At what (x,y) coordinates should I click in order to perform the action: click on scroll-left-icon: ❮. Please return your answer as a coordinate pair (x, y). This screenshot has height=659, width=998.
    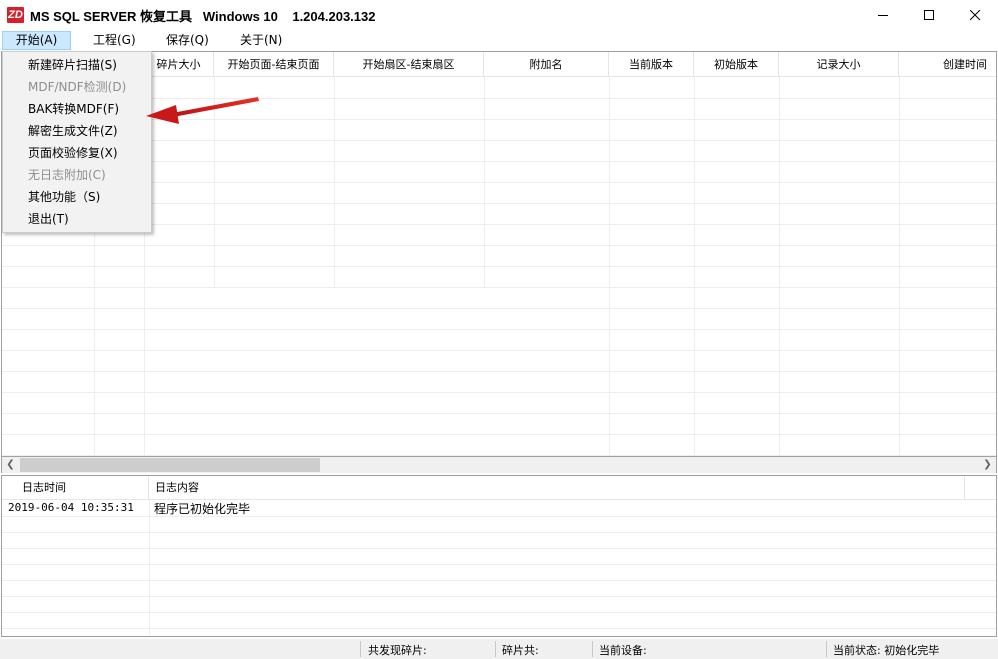
    Looking at the image, I should click on (10, 465).